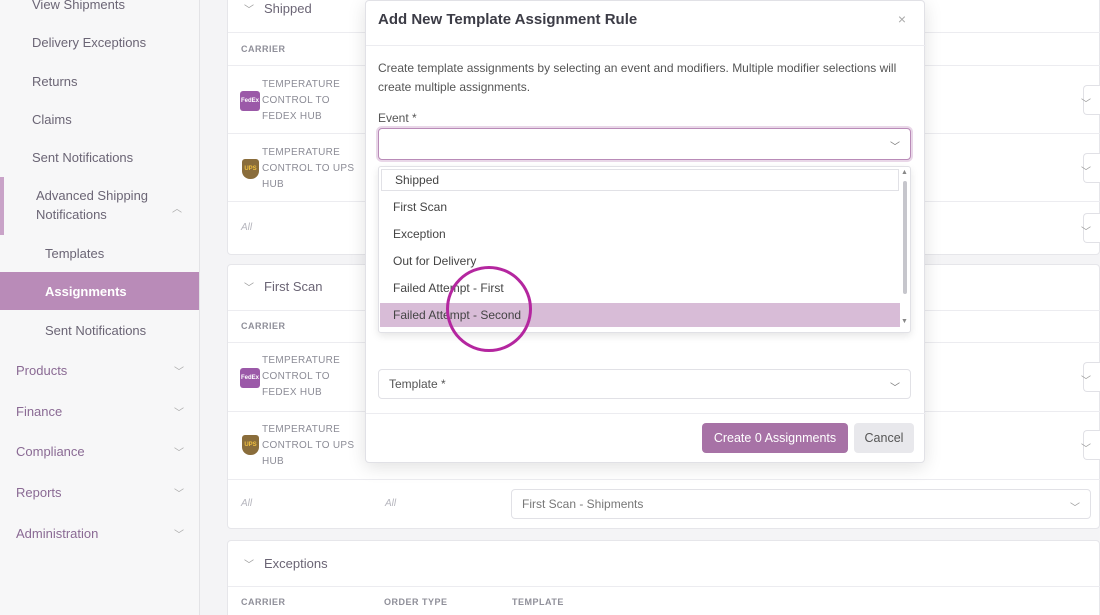 Image resolution: width=1100 pixels, height=615 pixels. Describe the element at coordinates (640, 315) in the screenshot. I see `dropdown-option-failed-attempt-second: Failed Attempt - Second` at that location.